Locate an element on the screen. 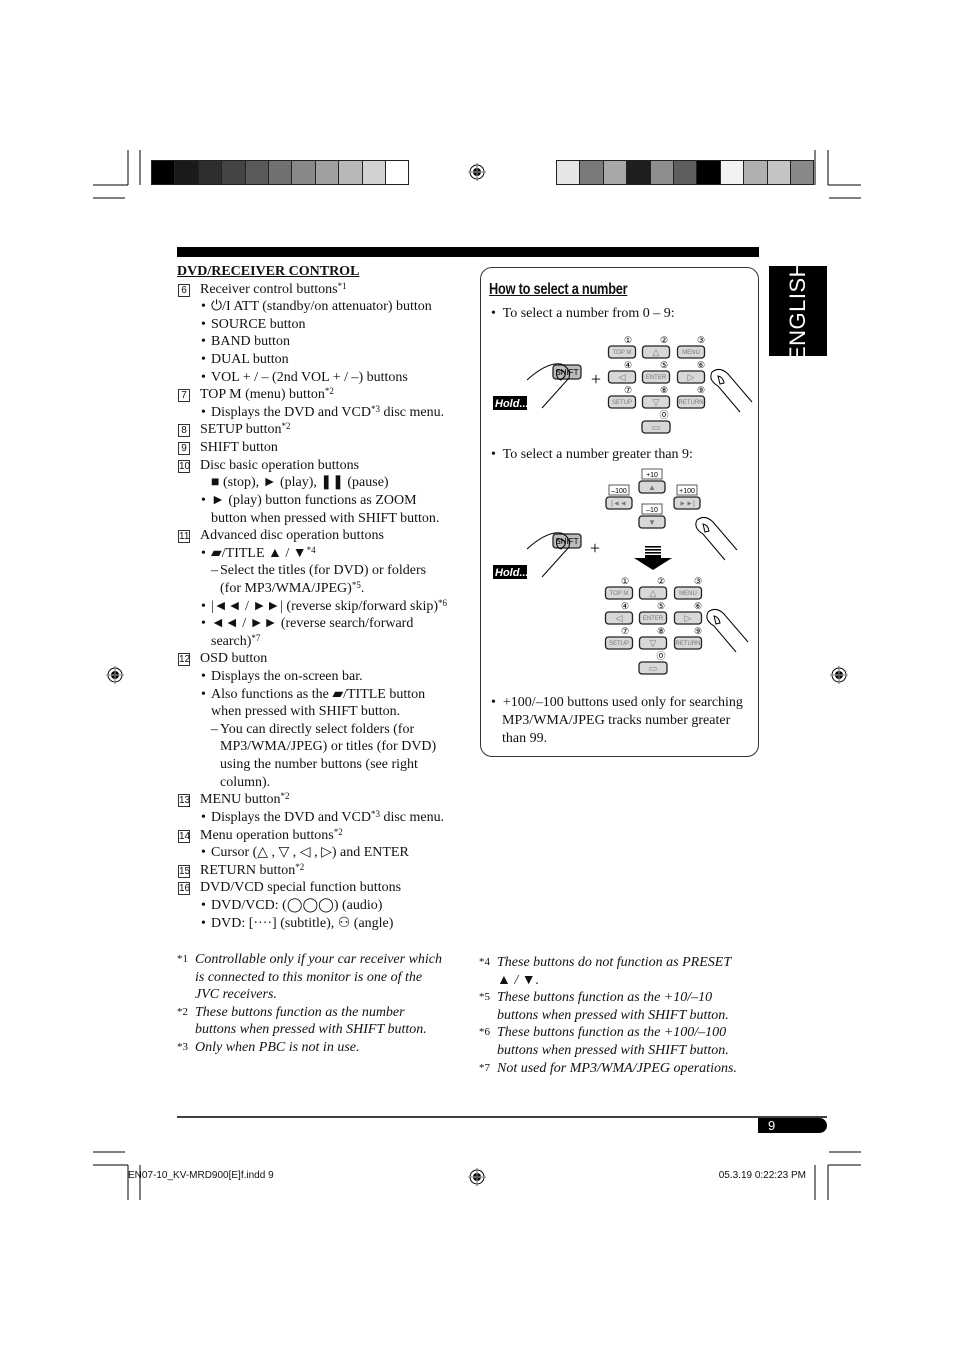  footnote-ref: *7 is located at coordinates (256, 637).